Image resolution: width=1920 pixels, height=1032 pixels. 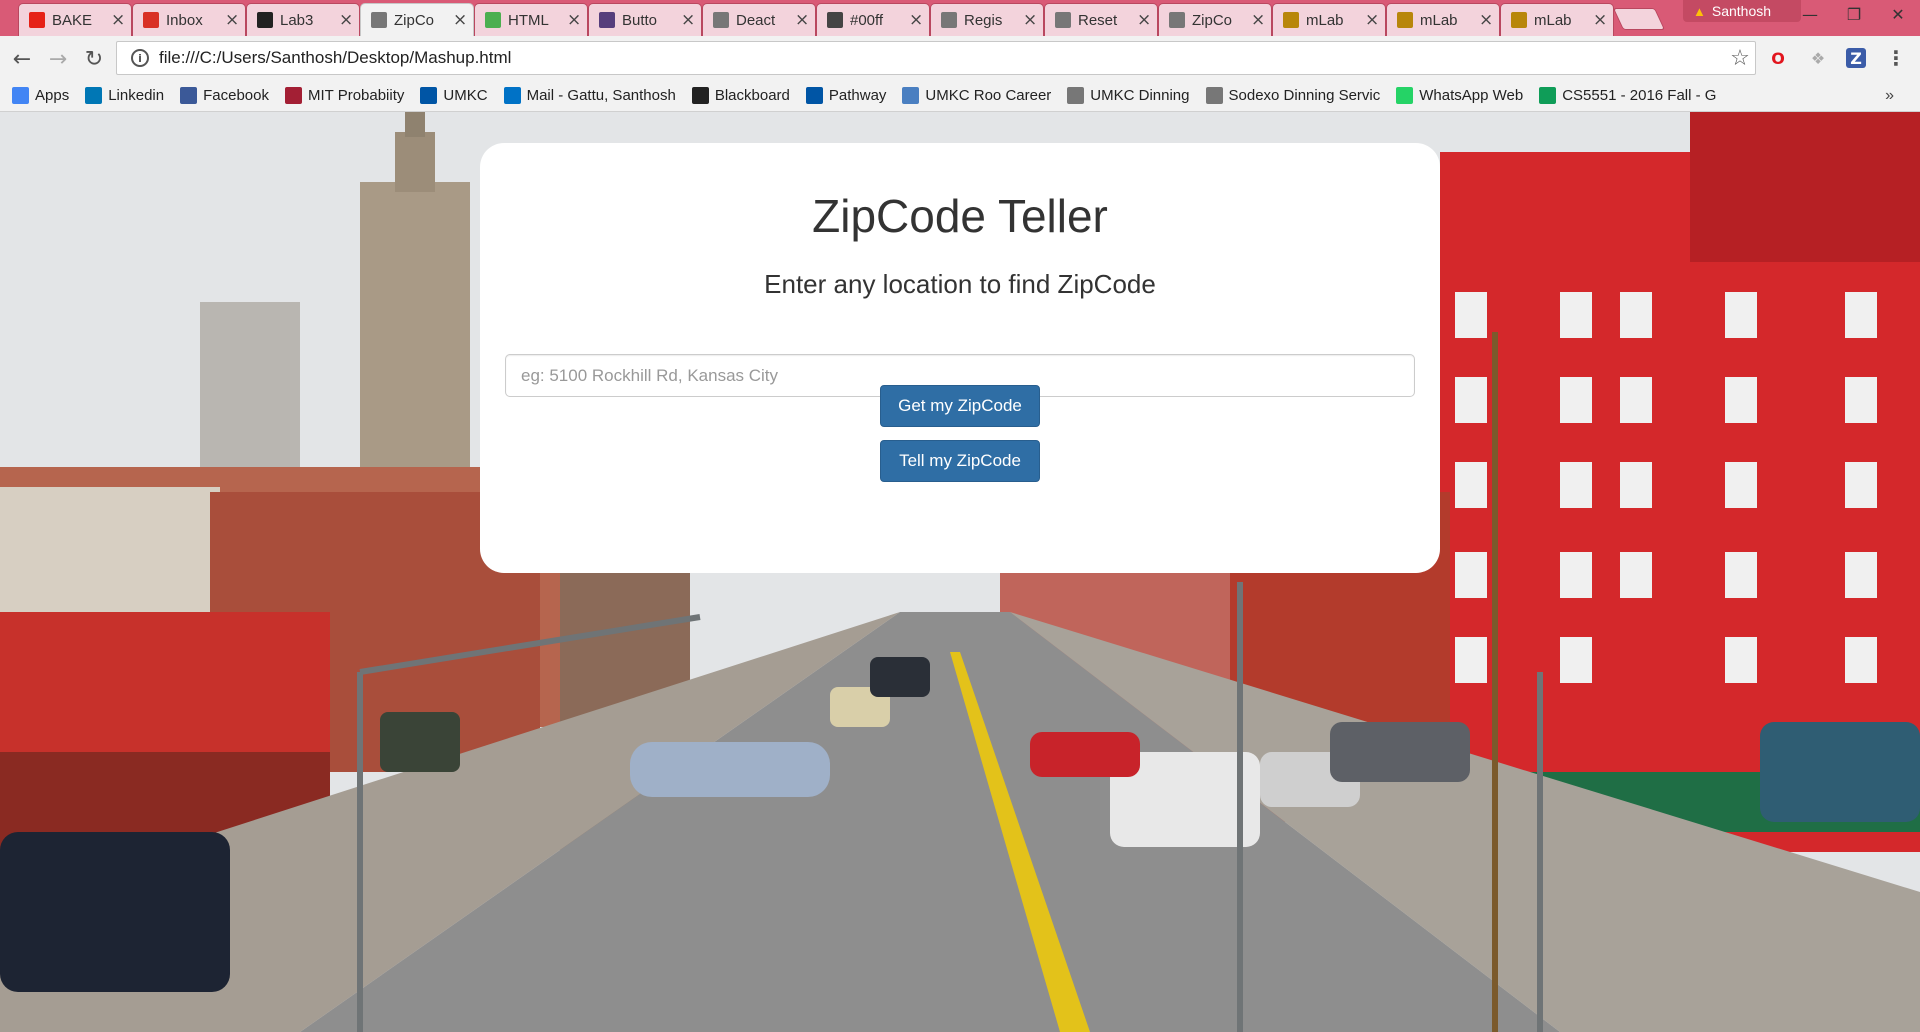 I want to click on bookmark-item: Facebook, so click(x=224, y=95).